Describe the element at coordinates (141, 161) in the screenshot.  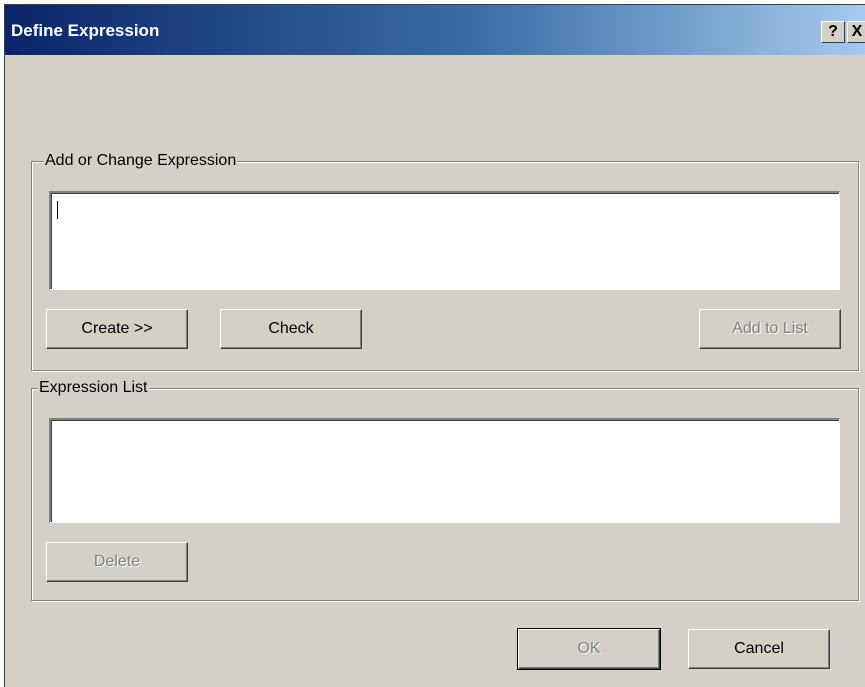
I see `add-change-expression-label: Add or Change Expression` at that location.